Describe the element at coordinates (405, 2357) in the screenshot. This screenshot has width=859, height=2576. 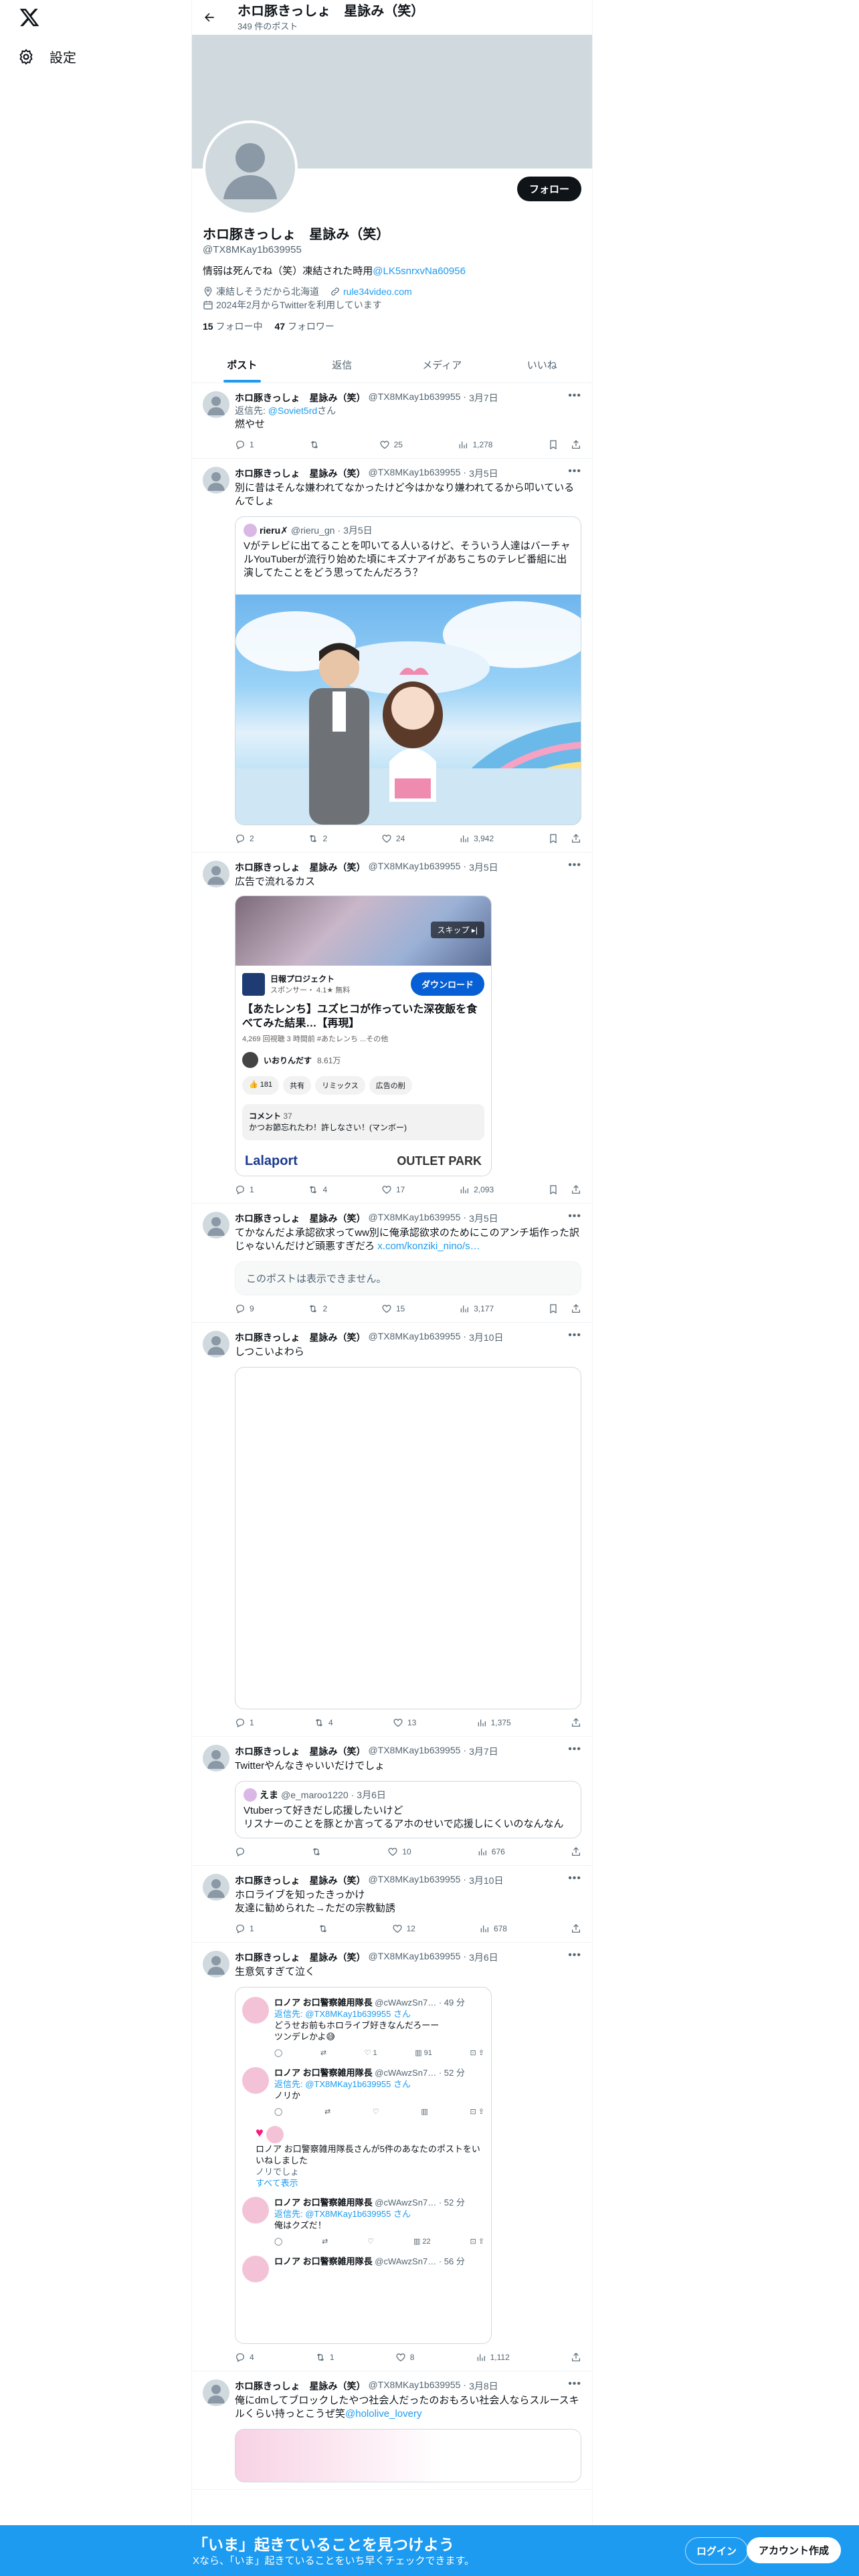
I see `like-button: 8` at that location.